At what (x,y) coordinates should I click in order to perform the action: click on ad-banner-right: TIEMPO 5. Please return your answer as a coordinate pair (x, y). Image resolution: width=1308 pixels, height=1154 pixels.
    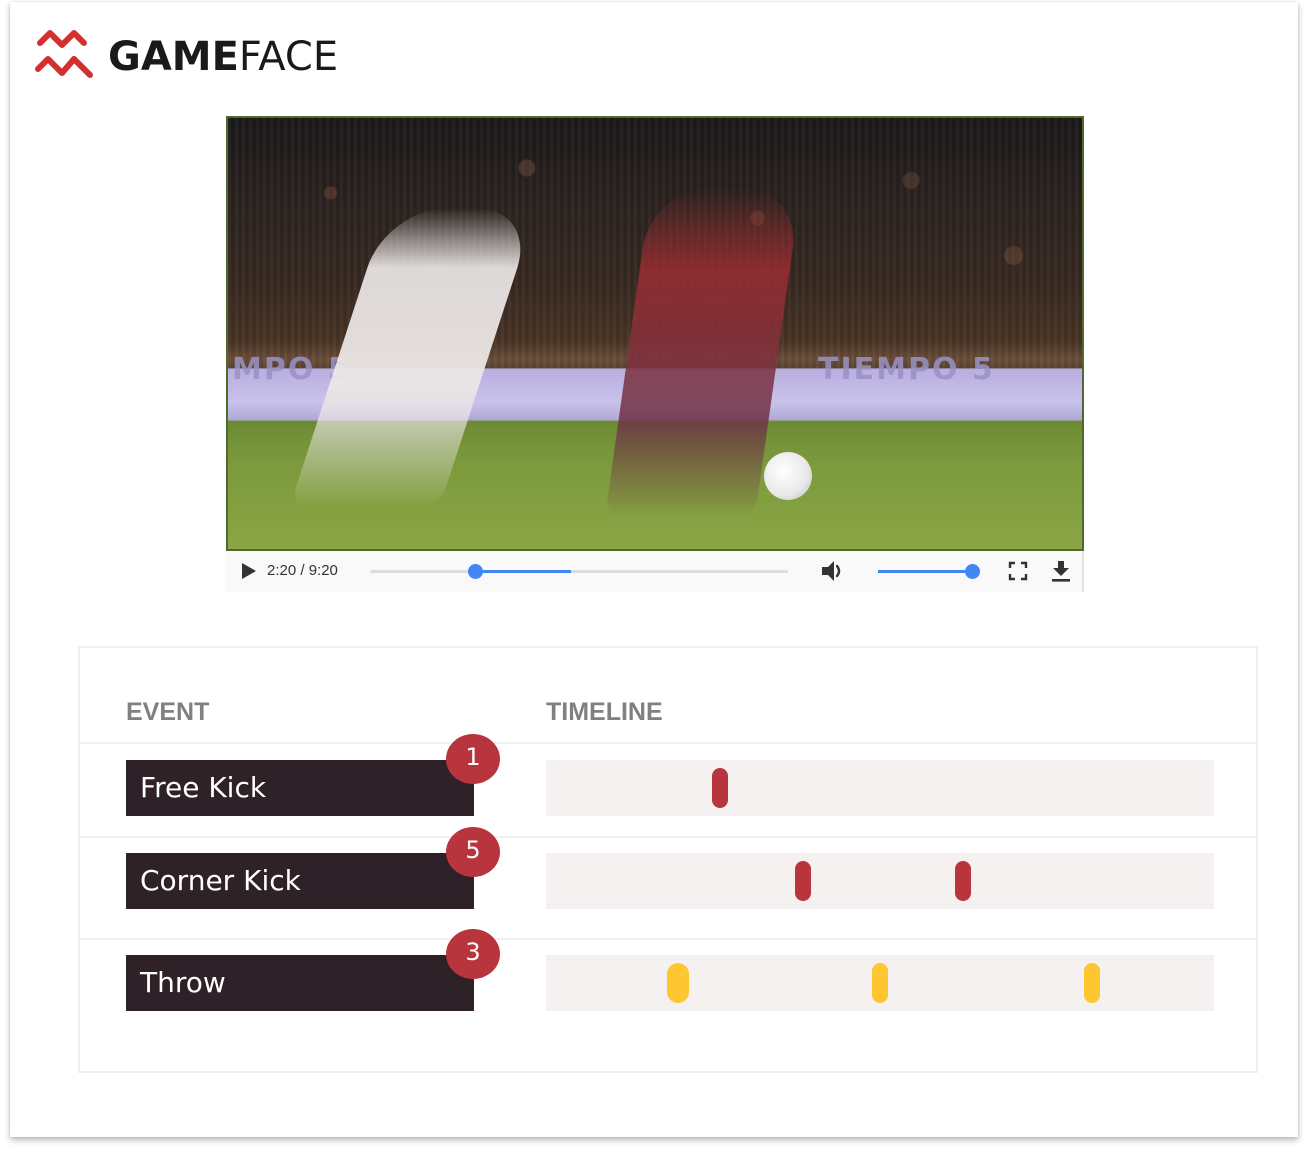
    Looking at the image, I should click on (906, 369).